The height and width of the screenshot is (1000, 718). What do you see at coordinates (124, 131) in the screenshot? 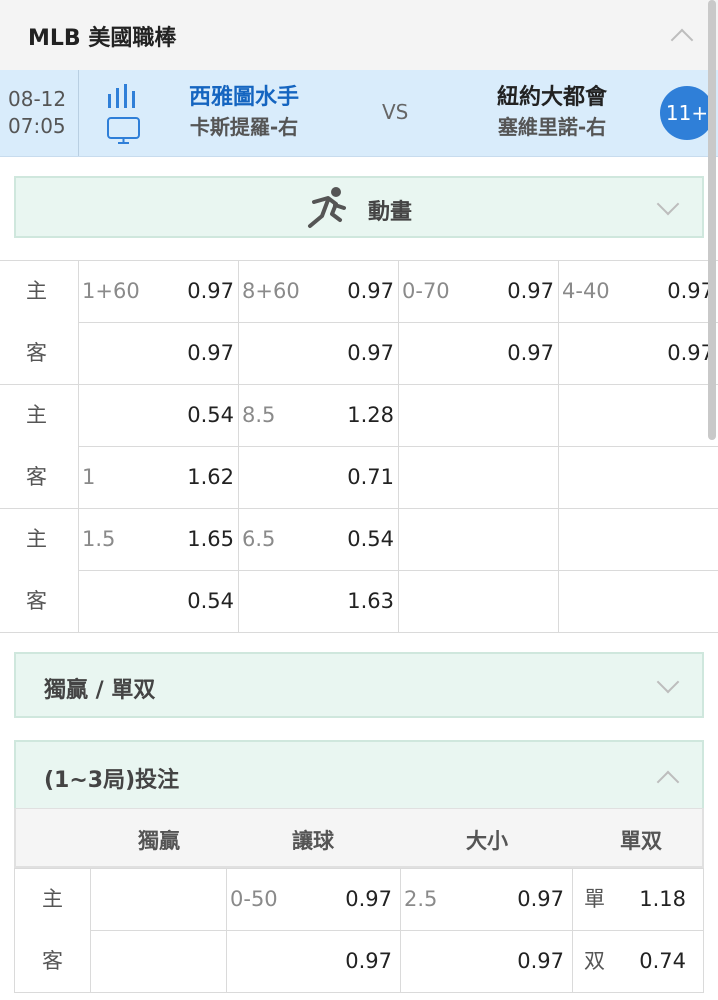
I see `tv-icon` at bounding box center [124, 131].